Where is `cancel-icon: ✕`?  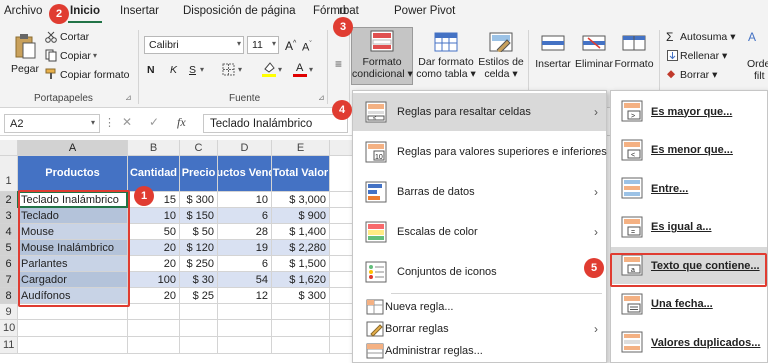
cancel-icon: ✕ is located at coordinates (127, 122).